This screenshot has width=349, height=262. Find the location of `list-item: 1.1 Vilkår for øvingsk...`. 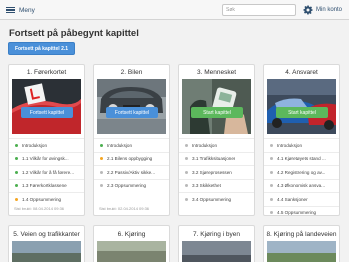

list-item: 1.1 Vilkår for øvingsk... is located at coordinates (46, 158).